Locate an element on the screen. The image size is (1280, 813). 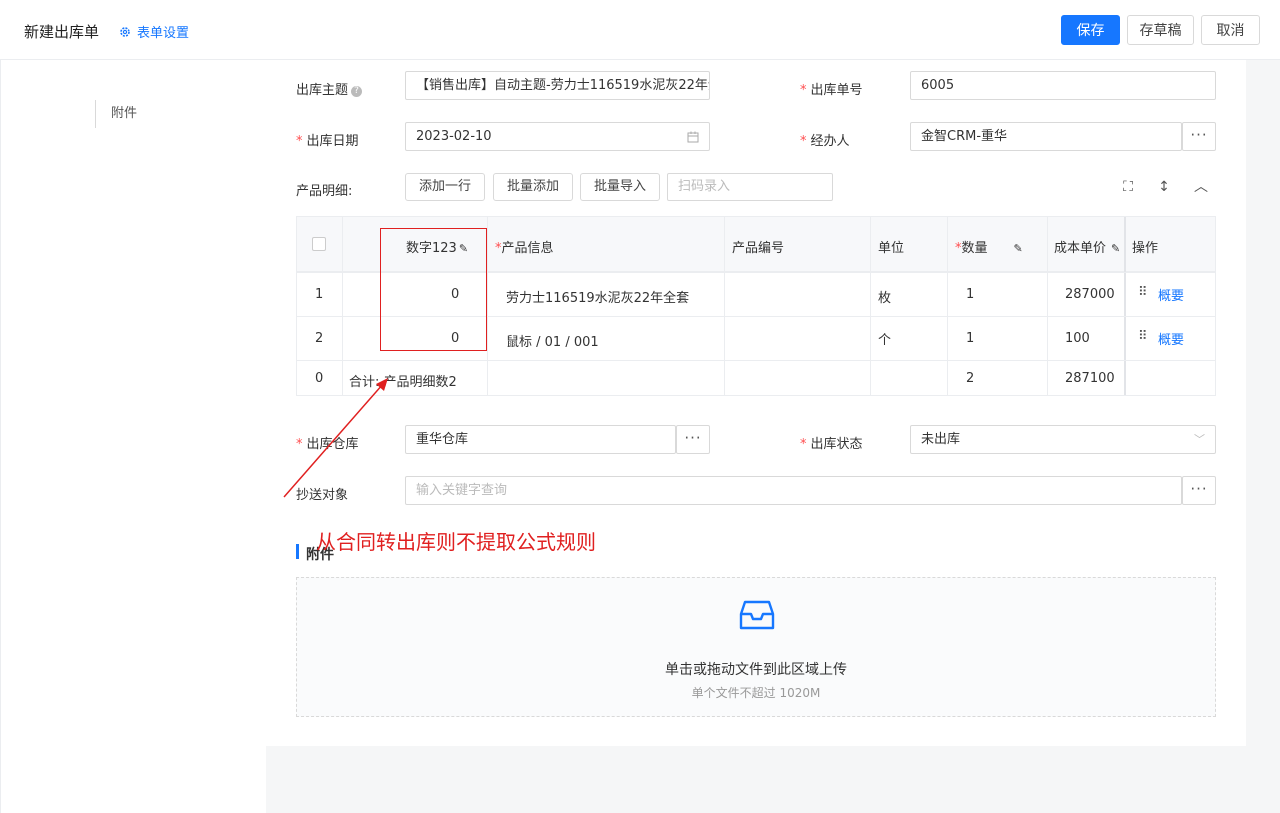
annotation-text: 从合同转出库则不提取公式规则 is located at coordinates (456, 542).